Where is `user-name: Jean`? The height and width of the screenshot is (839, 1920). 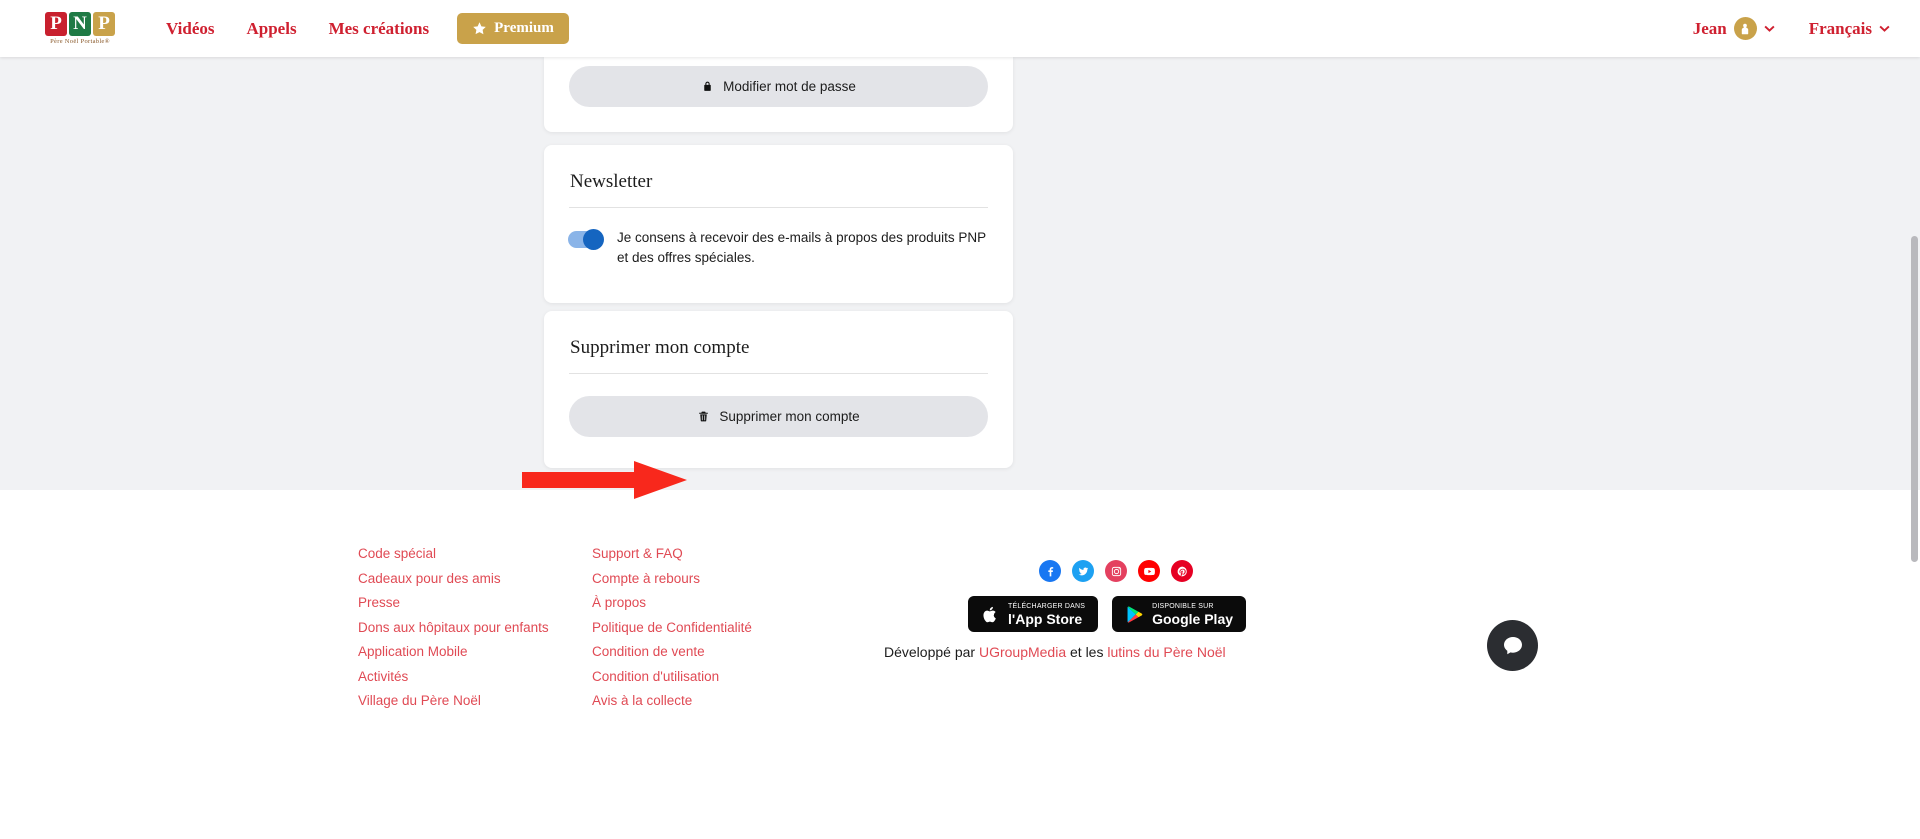 user-name: Jean is located at coordinates (1709, 28).